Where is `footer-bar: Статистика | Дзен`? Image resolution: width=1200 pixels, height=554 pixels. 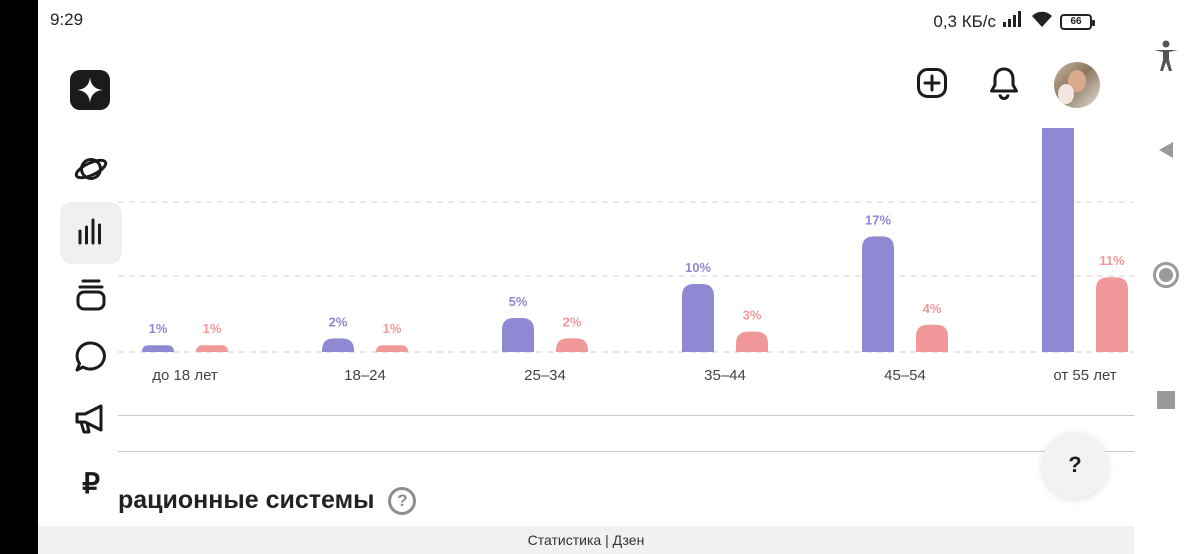
footer-bar: Статистика | Дзен is located at coordinates (586, 540).